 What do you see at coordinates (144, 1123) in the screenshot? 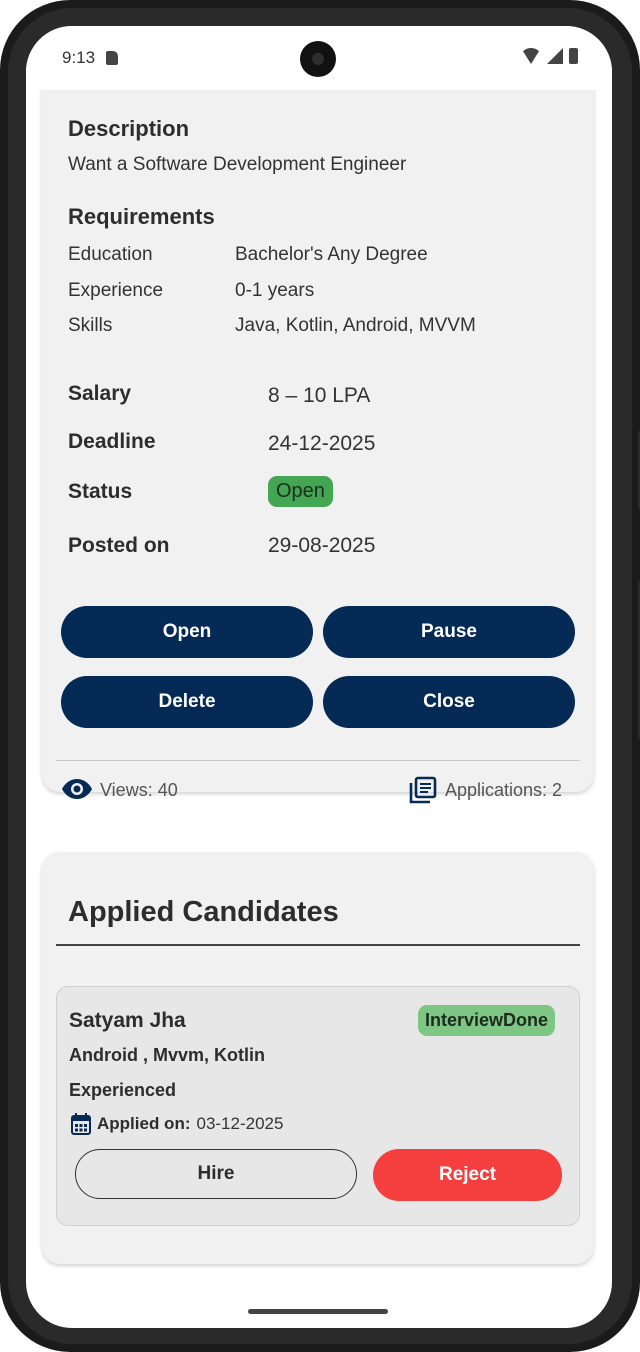
I see `applied-on-label: Applied on:` at bounding box center [144, 1123].